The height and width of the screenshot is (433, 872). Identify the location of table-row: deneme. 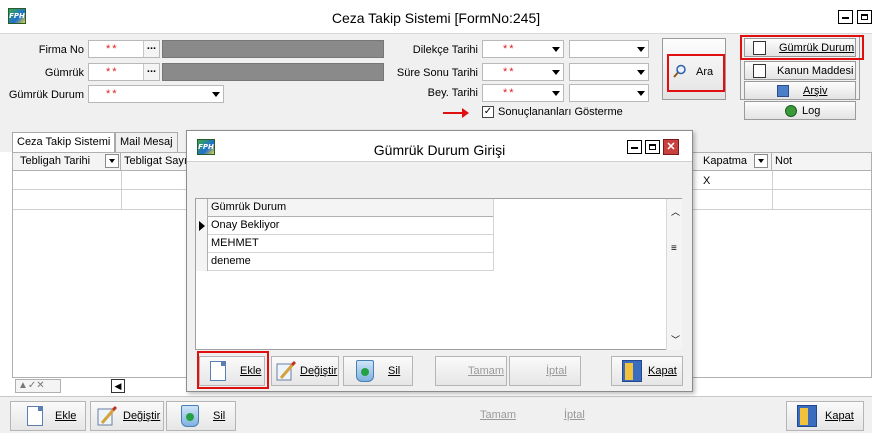
(345, 262).